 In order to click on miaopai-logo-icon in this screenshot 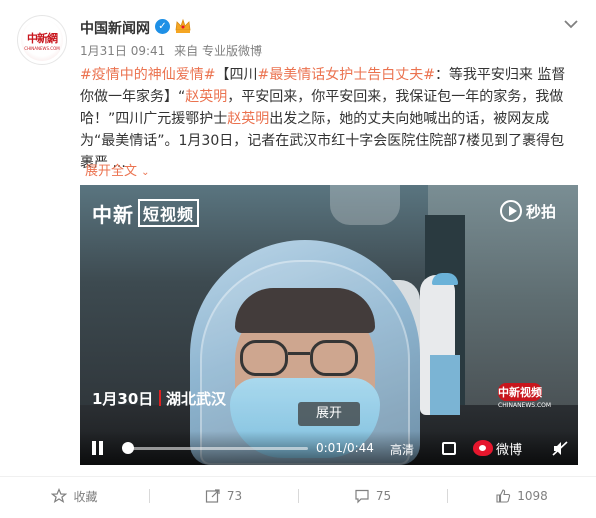, I will do `click(511, 211)`.